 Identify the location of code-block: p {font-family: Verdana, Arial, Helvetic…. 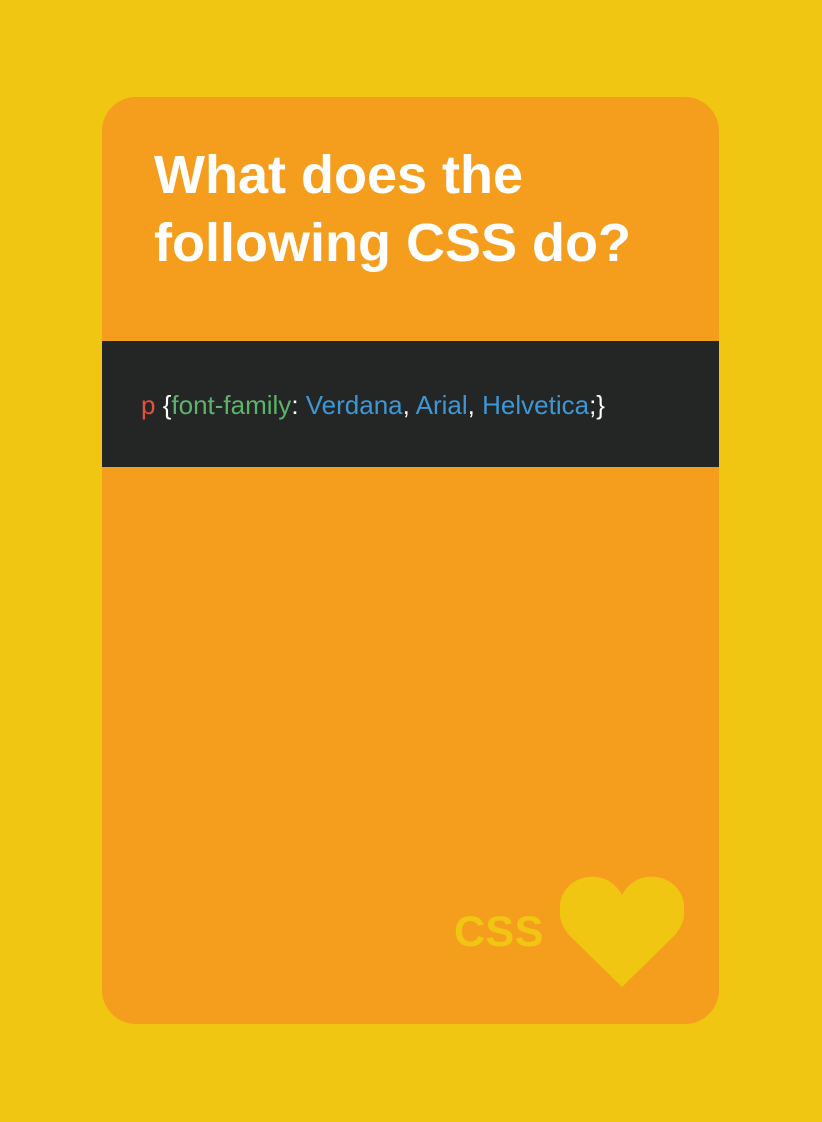
(410, 404).